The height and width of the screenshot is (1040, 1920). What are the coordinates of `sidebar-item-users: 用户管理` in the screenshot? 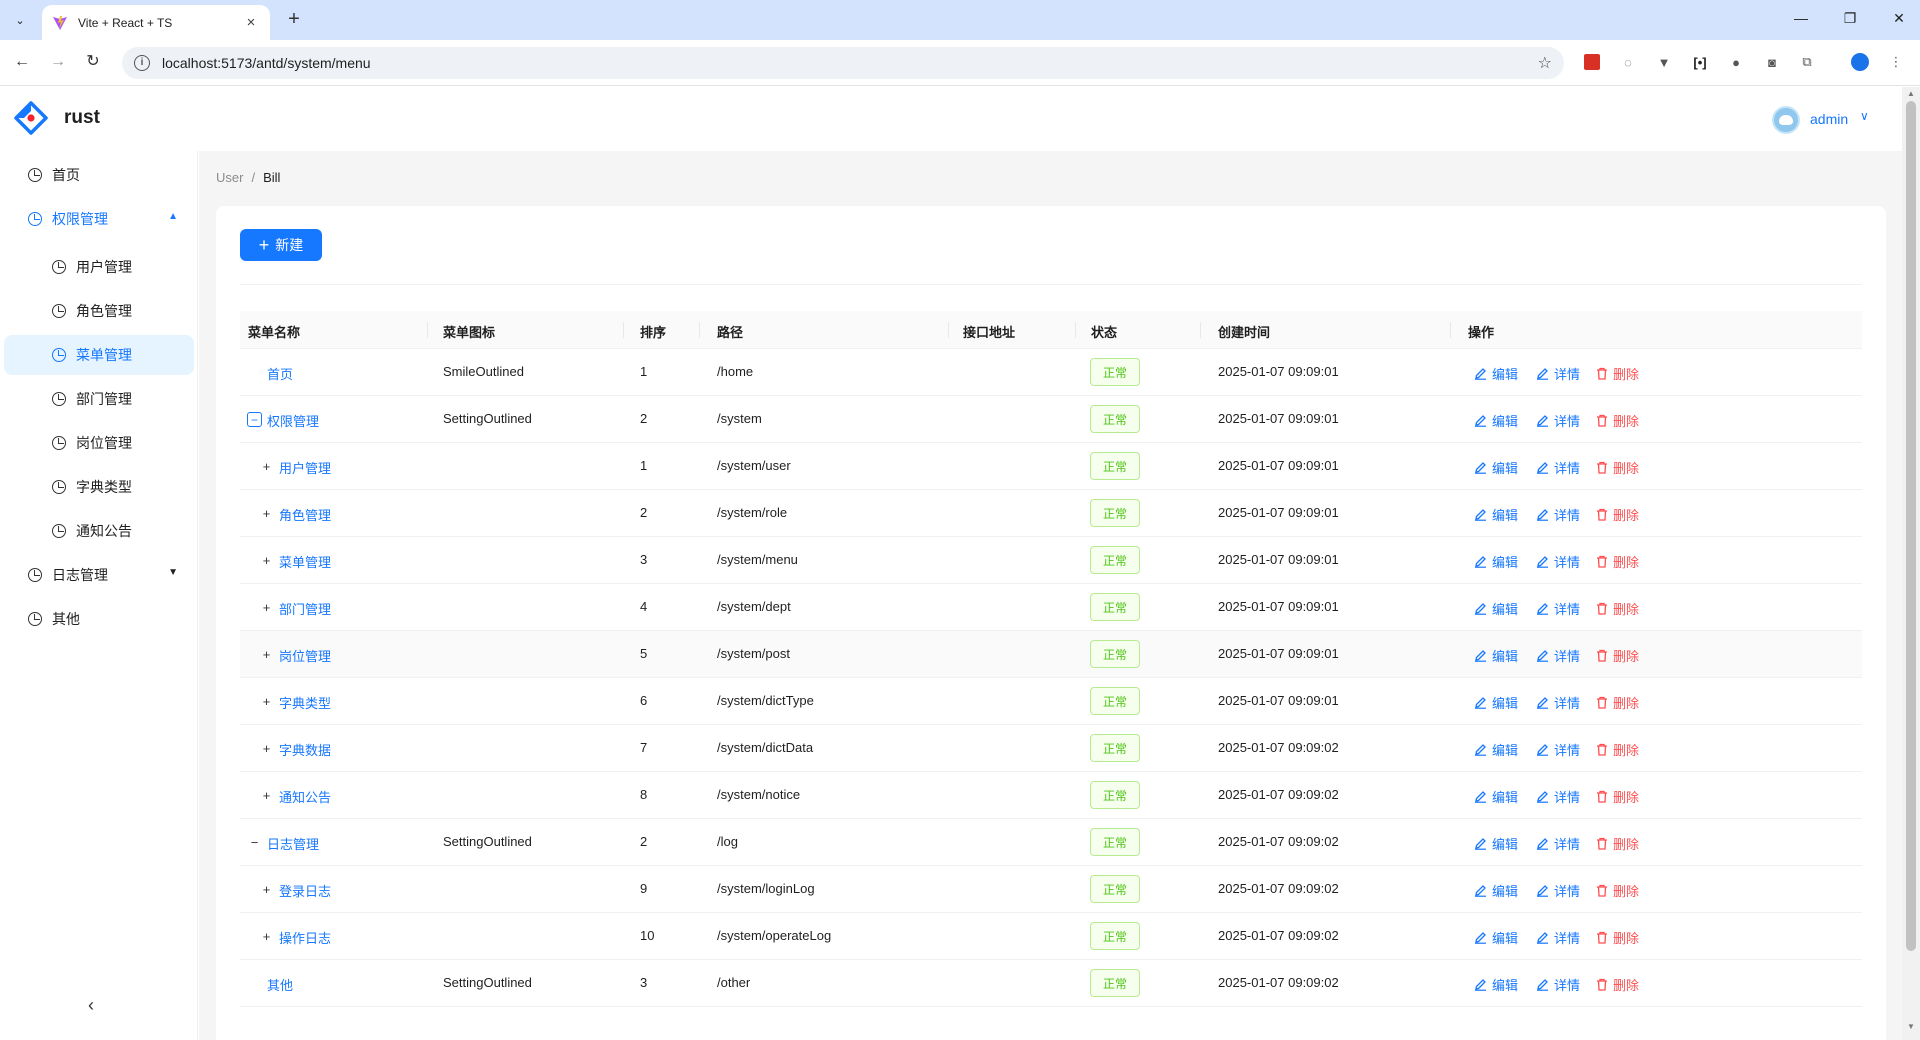 It's located at (99, 267).